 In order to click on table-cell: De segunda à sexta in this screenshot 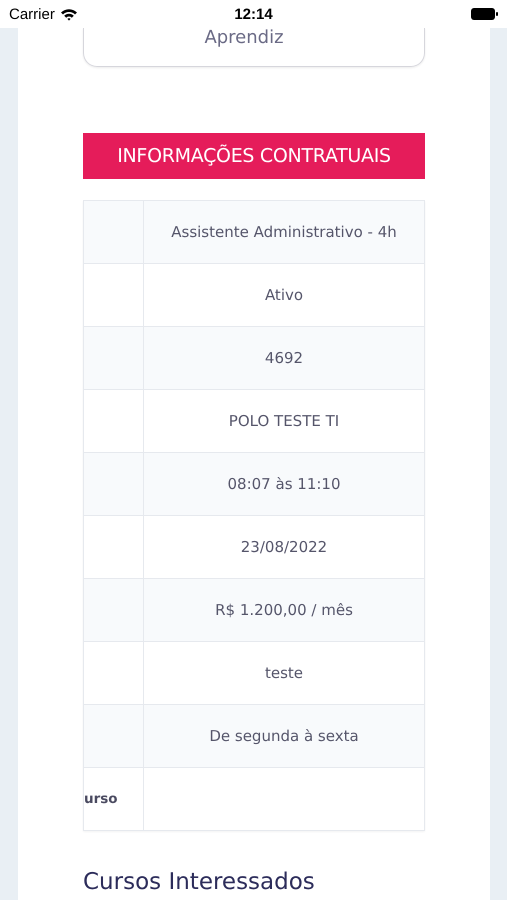, I will do `click(284, 736)`.